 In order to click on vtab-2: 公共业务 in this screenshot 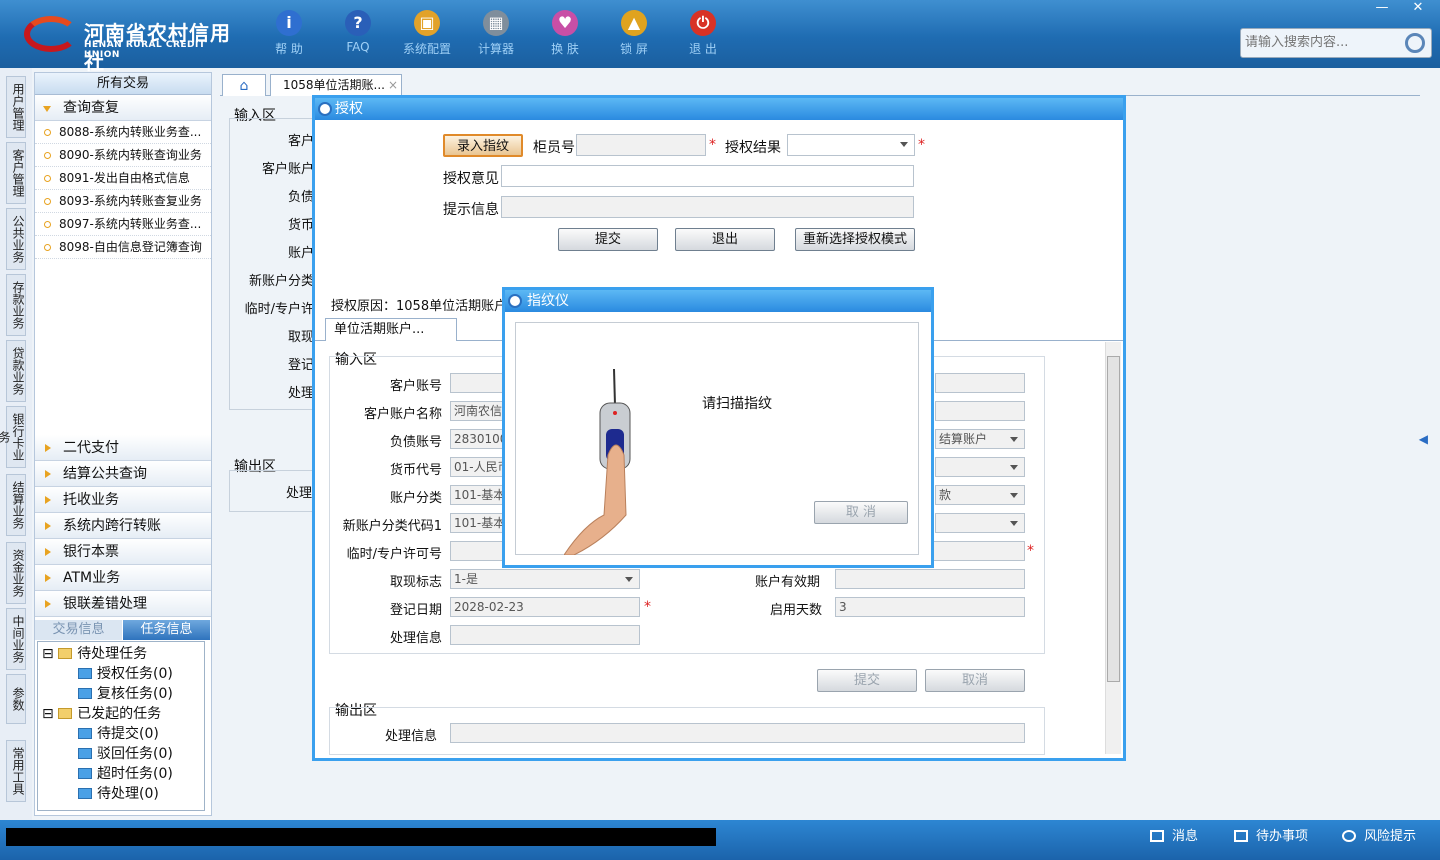, I will do `click(16, 239)`.